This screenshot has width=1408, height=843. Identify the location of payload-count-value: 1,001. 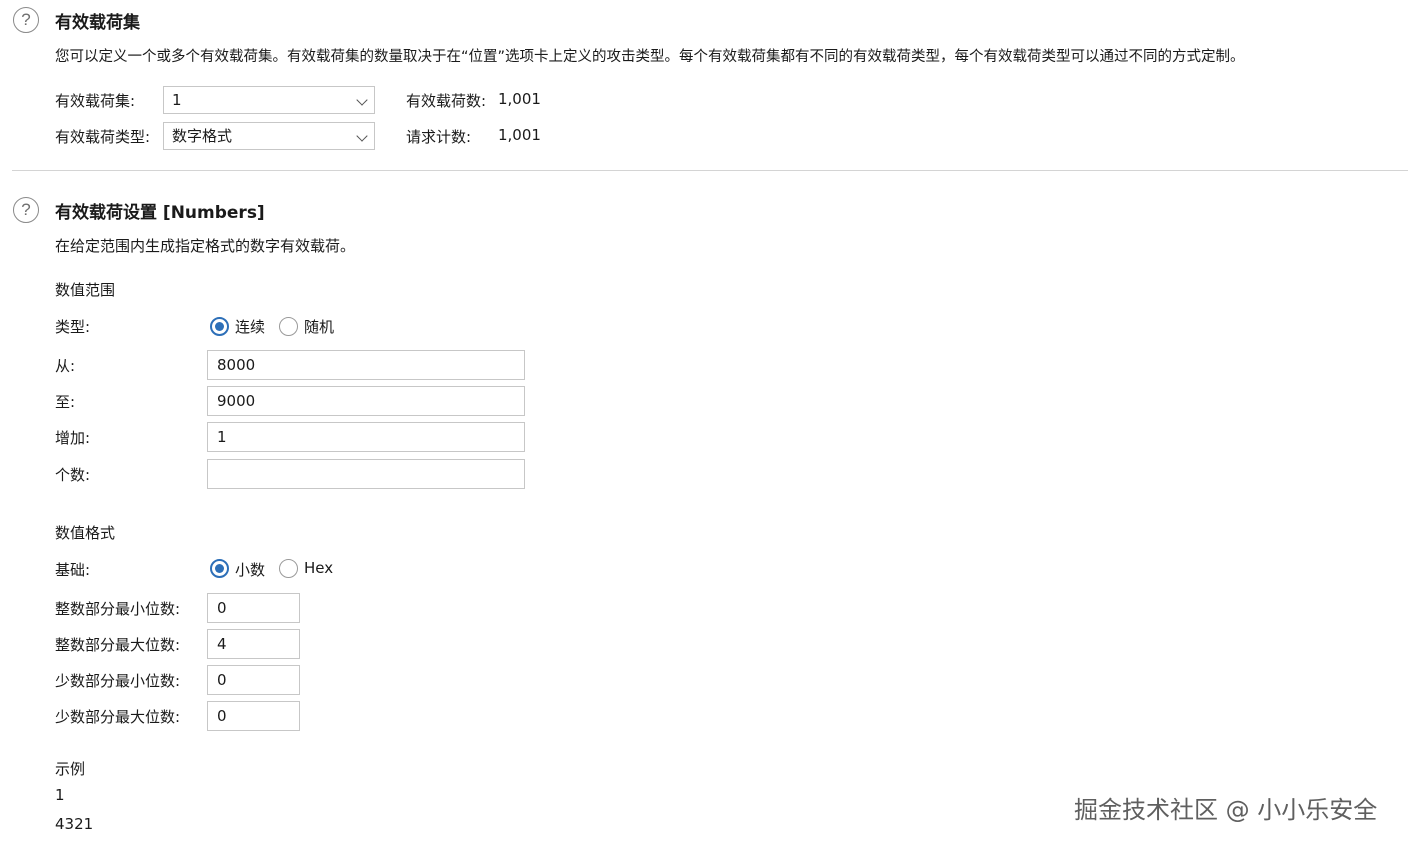
(519, 99).